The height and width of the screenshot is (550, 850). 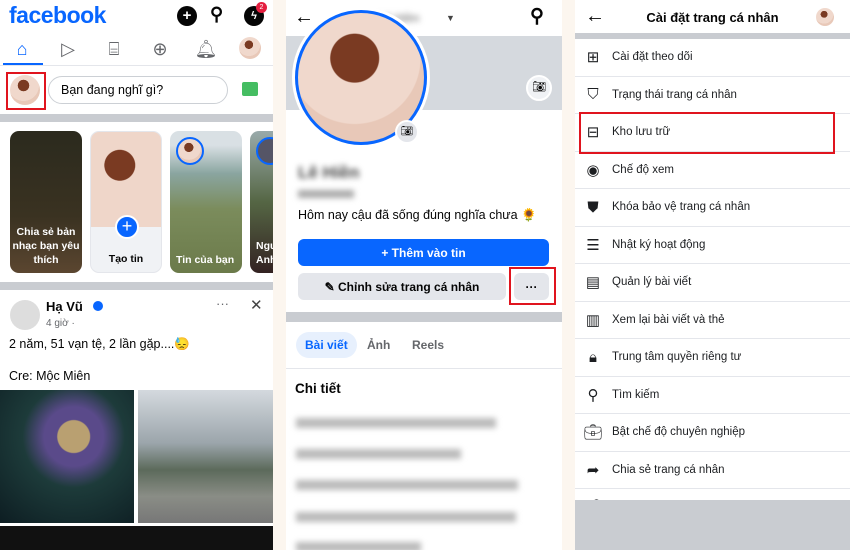 I want to click on photo-icon, so click(x=250, y=89).